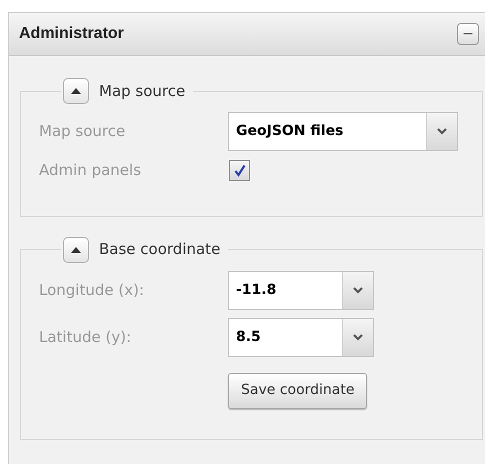  I want to click on checkmark-icon, so click(240, 170).